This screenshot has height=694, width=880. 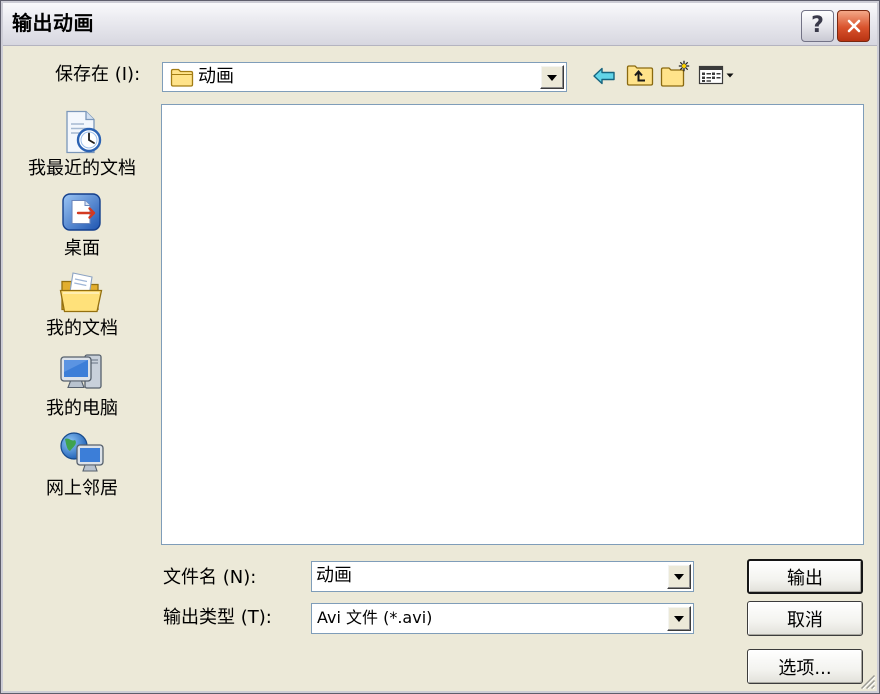 What do you see at coordinates (82, 408) in the screenshot?
I see `places-item-label: 我的电脑` at bounding box center [82, 408].